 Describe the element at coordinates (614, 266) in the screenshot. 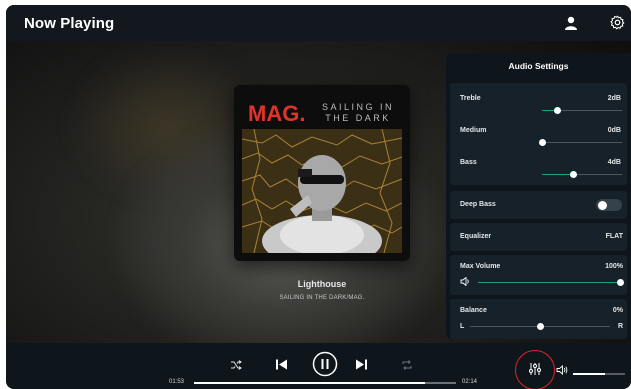

I see `max-volume-value: 100%` at that location.